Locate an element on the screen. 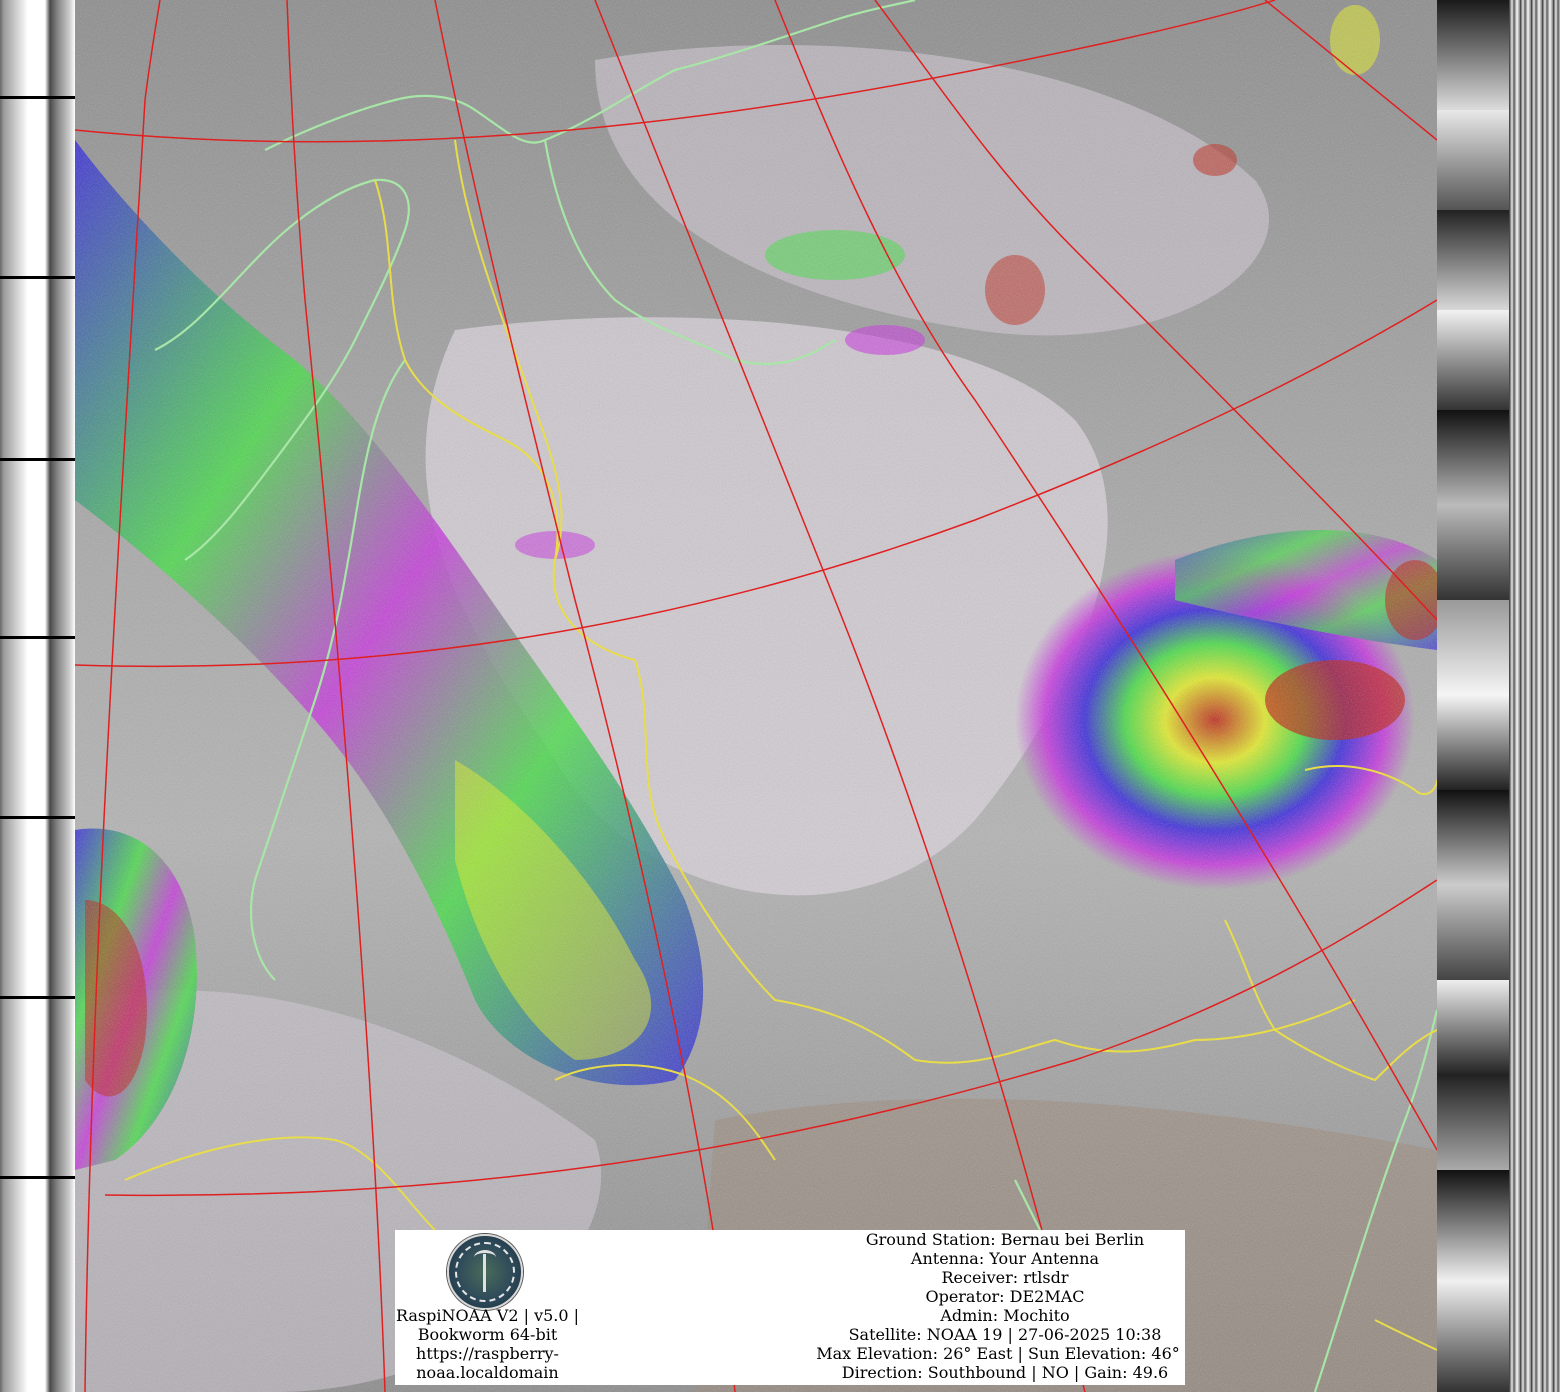  telemetry-strip-right is located at coordinates (1498, 696).